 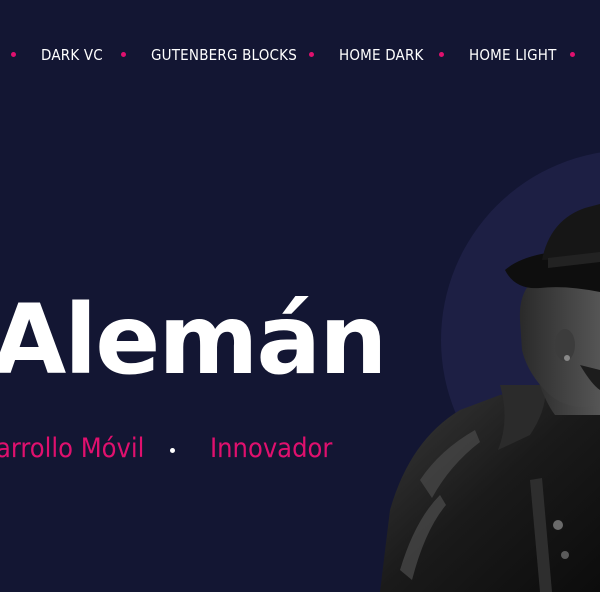 What do you see at coordinates (381, 55) in the screenshot?
I see `nav-item-home-dark: HOME DARK` at bounding box center [381, 55].